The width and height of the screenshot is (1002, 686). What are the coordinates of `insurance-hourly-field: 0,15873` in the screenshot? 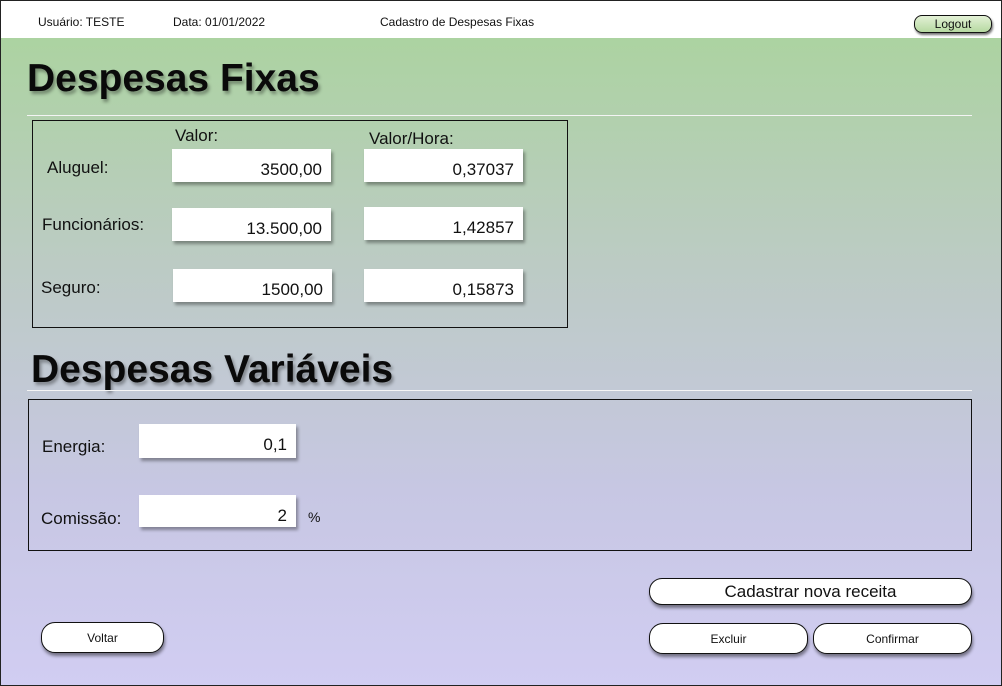 It's located at (443, 285).